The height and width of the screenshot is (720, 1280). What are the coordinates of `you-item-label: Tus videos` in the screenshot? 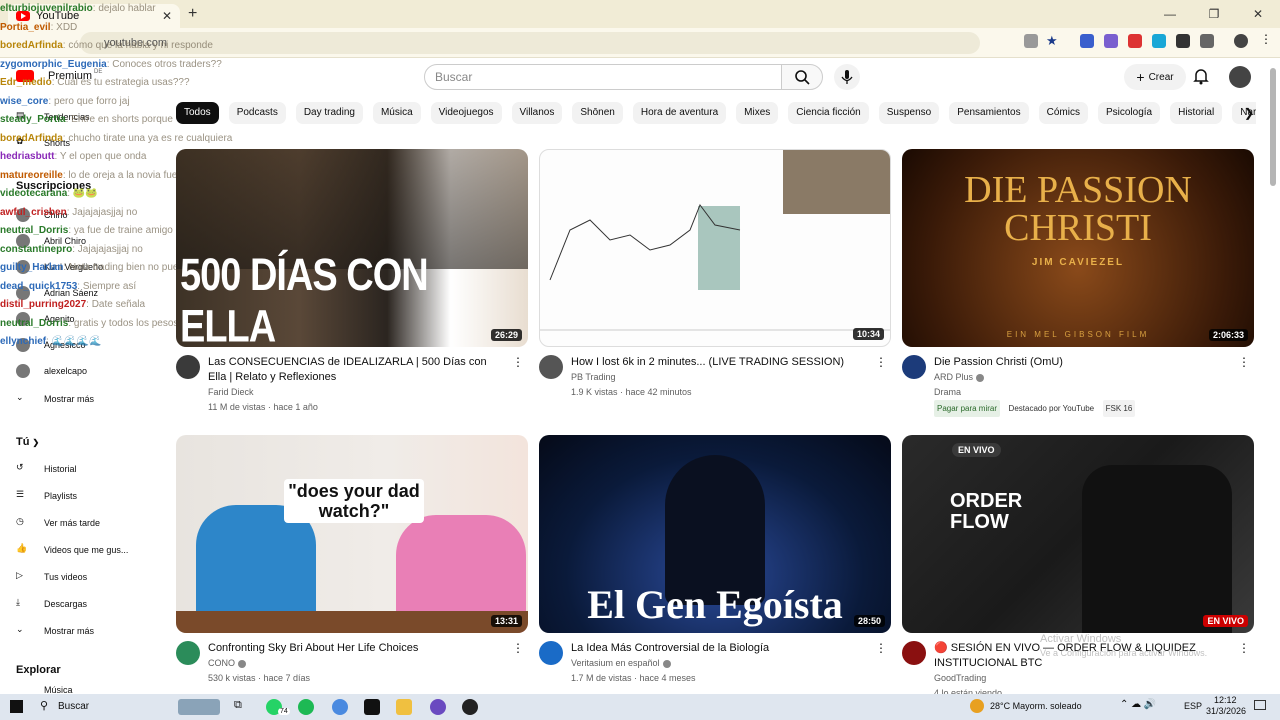 It's located at (66, 577).